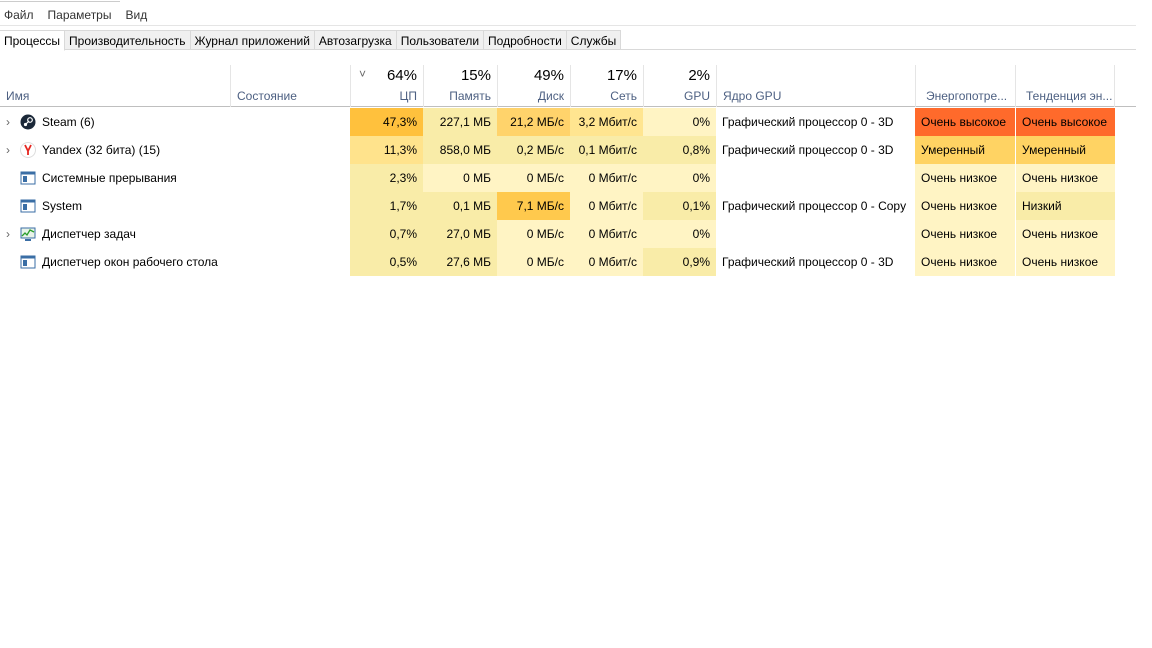 This screenshot has height=648, width=1152. What do you see at coordinates (460, 122) in the screenshot?
I see `mem-cell: 227,1 МБ` at bounding box center [460, 122].